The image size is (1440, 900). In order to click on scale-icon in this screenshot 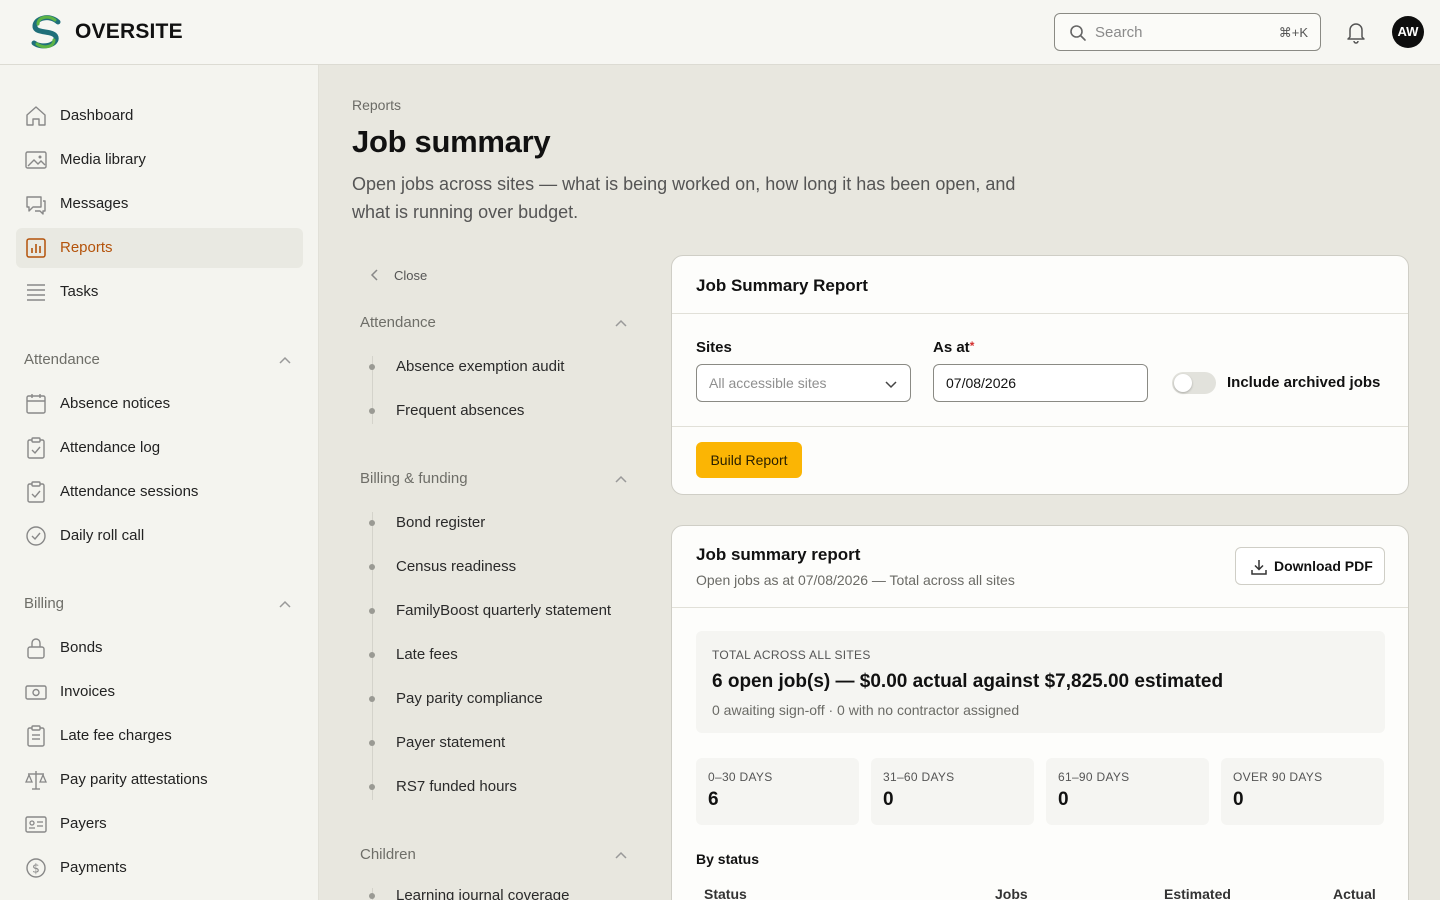, I will do `click(36, 780)`.